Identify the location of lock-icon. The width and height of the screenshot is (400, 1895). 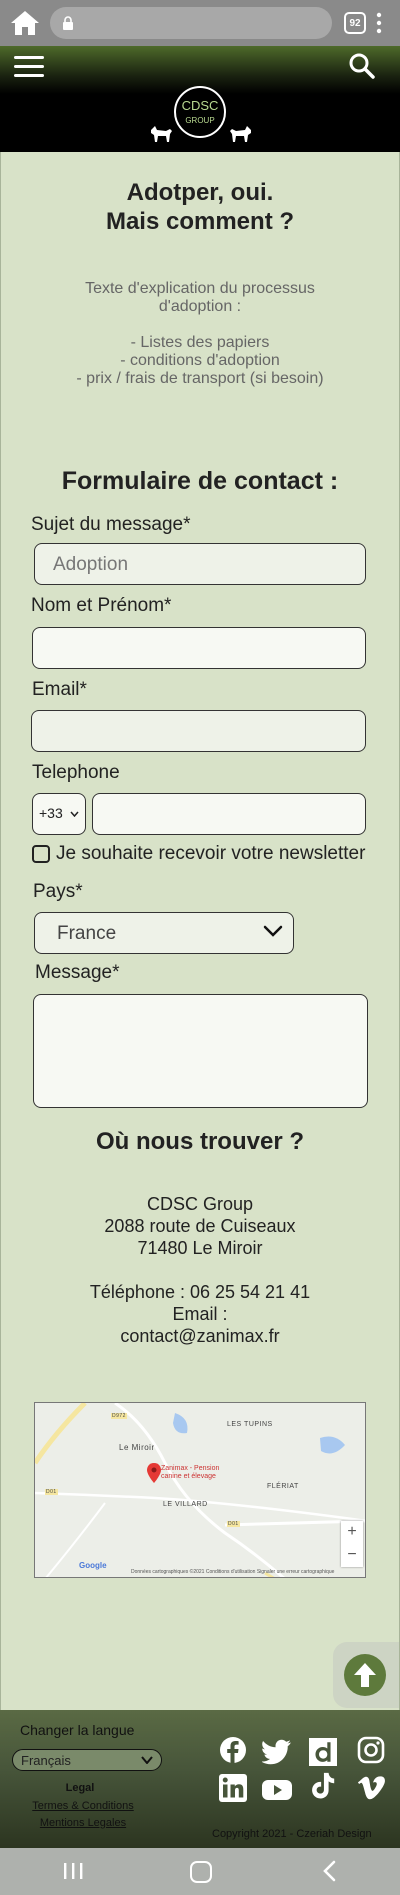
(68, 23).